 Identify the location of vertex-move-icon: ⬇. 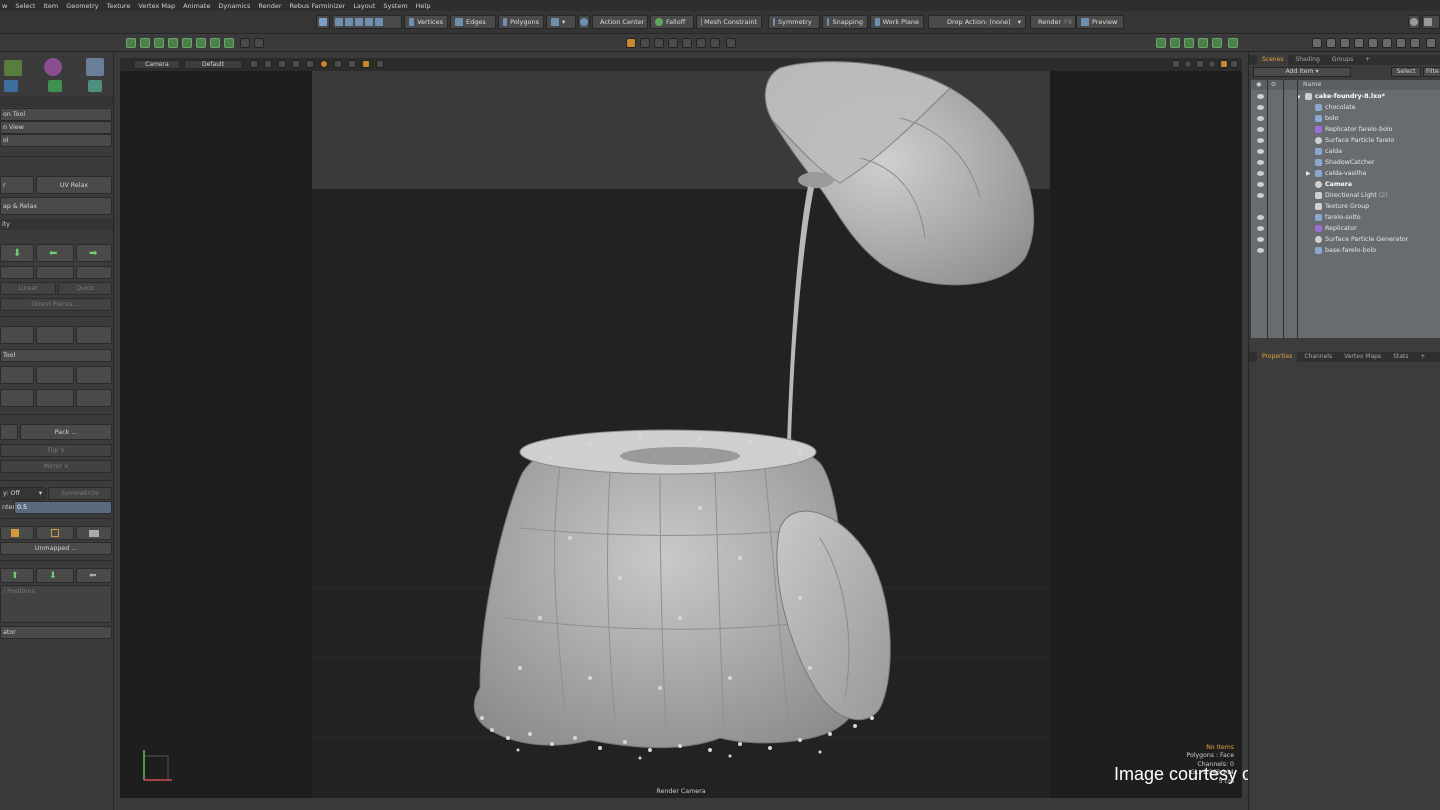
(55, 575).